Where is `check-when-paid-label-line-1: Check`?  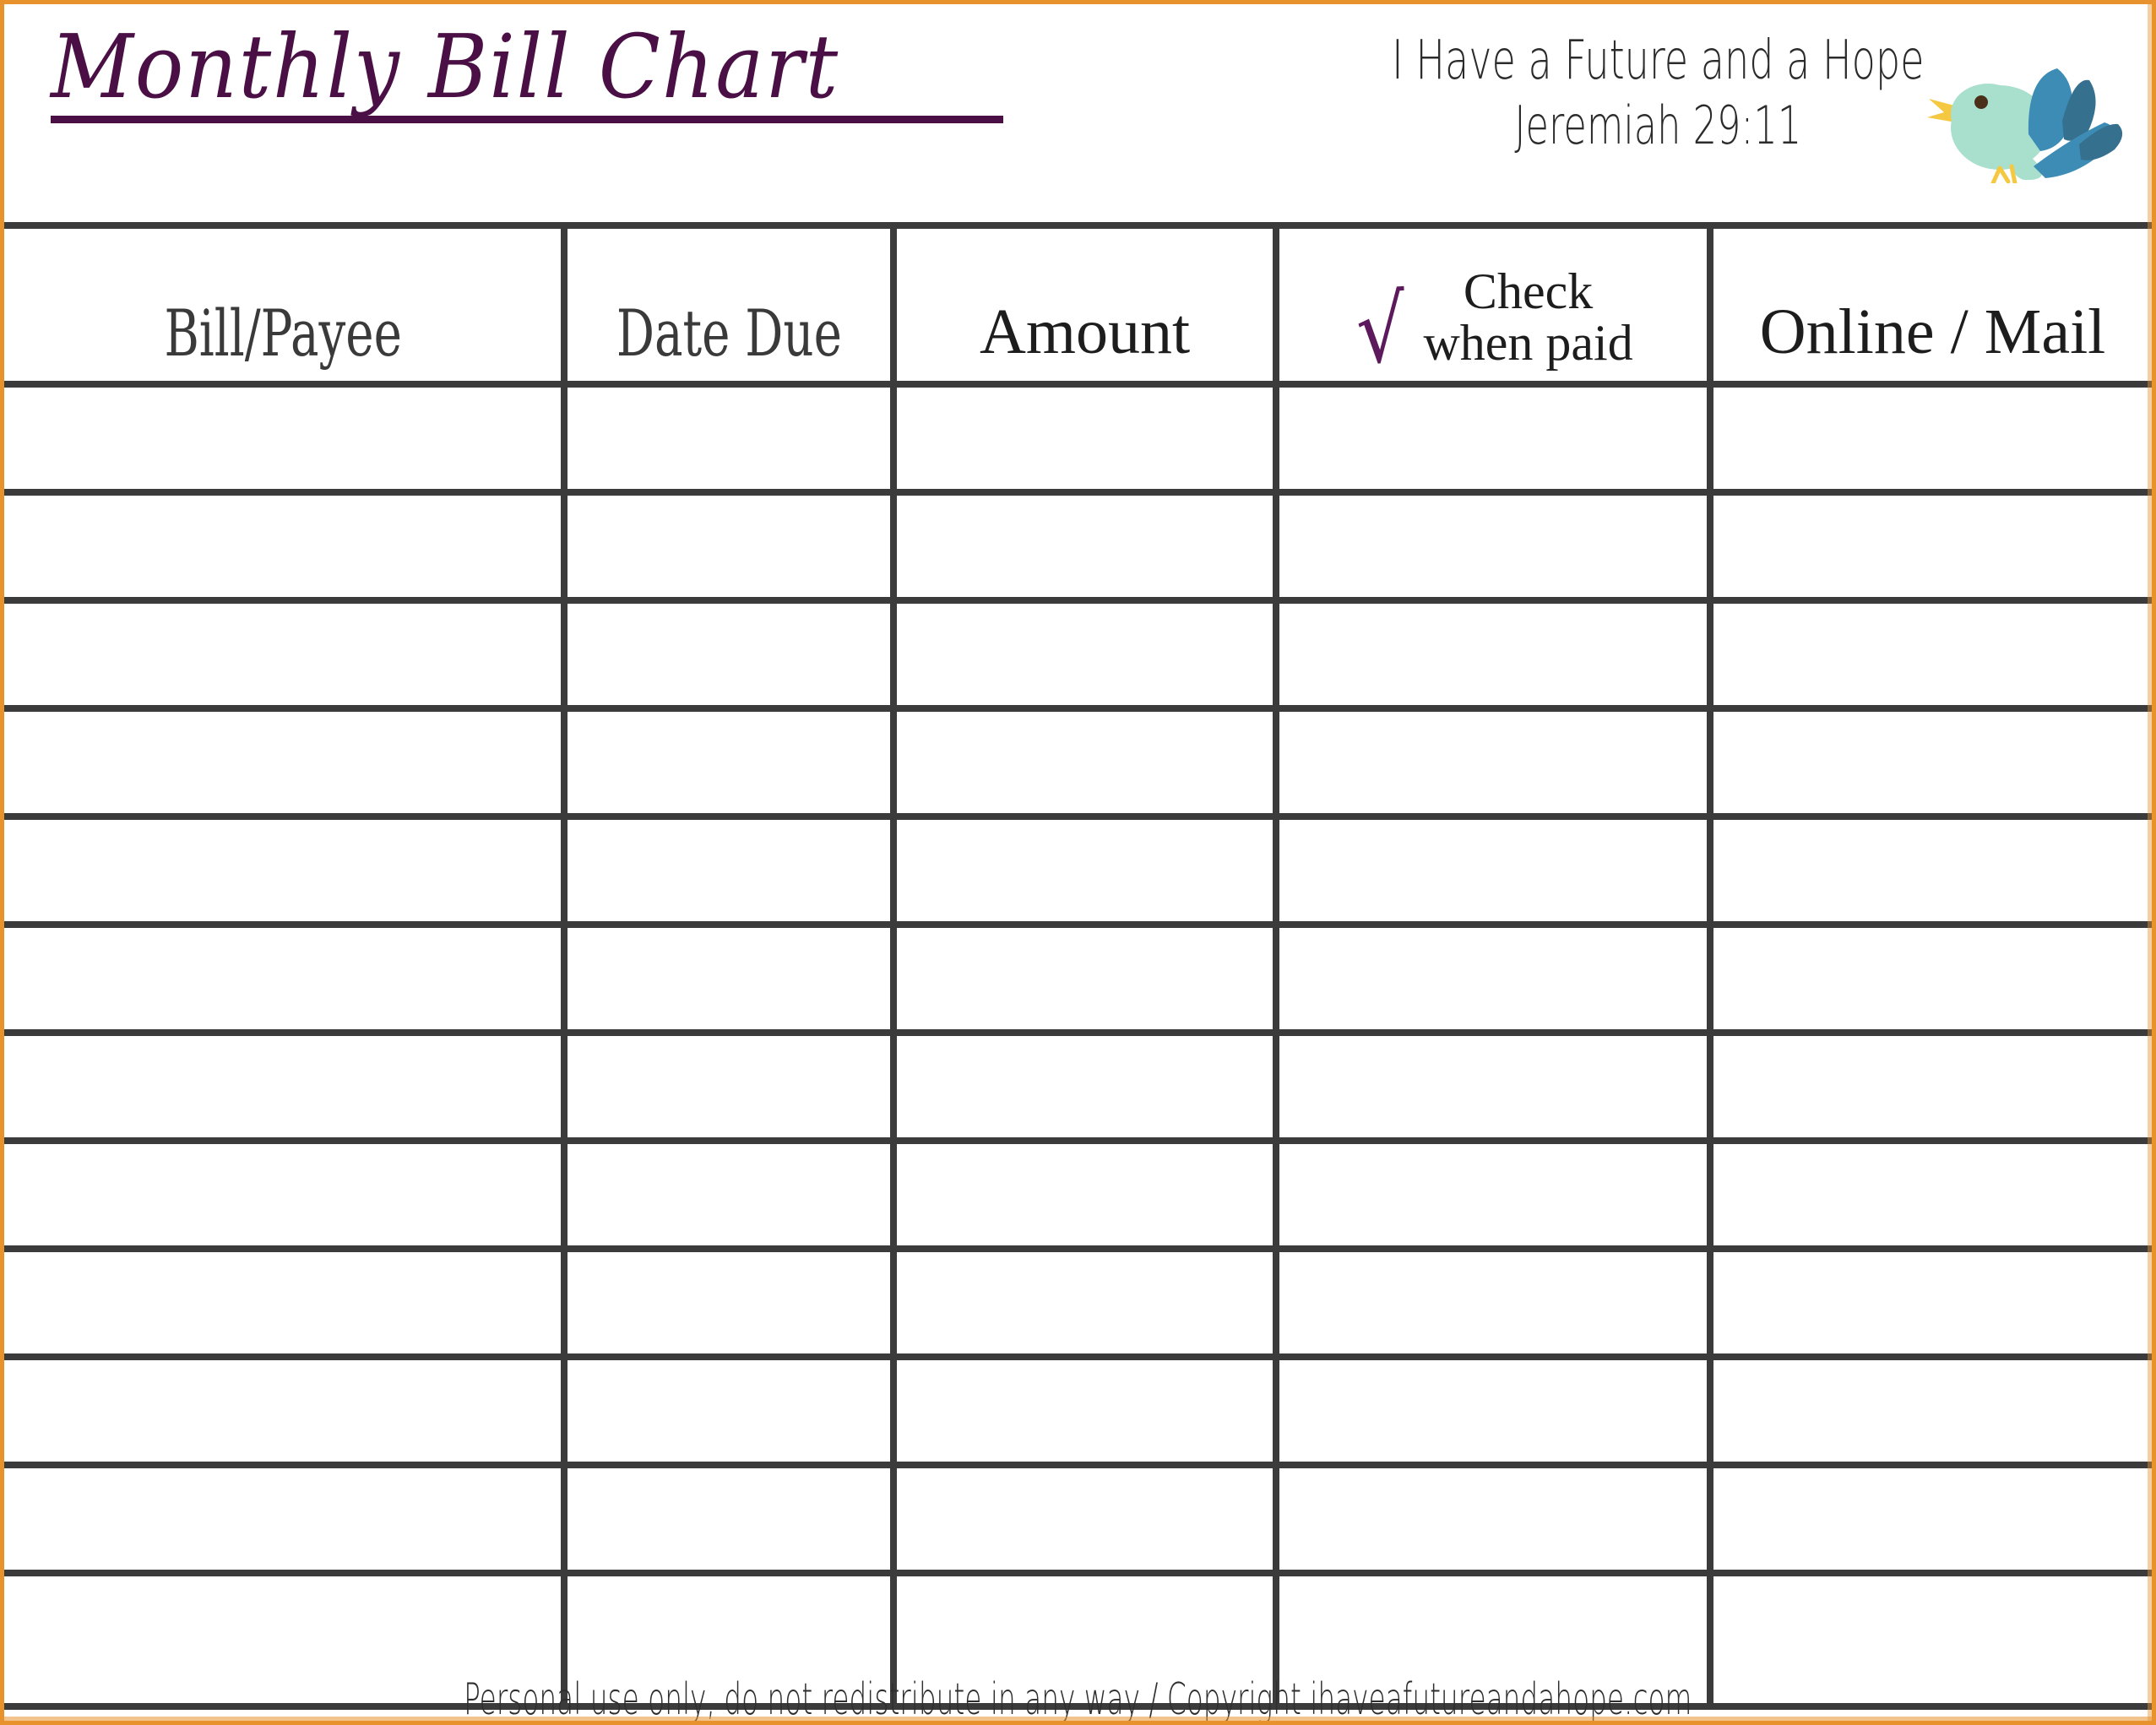 check-when-paid-label-line-1: Check is located at coordinates (1528, 291).